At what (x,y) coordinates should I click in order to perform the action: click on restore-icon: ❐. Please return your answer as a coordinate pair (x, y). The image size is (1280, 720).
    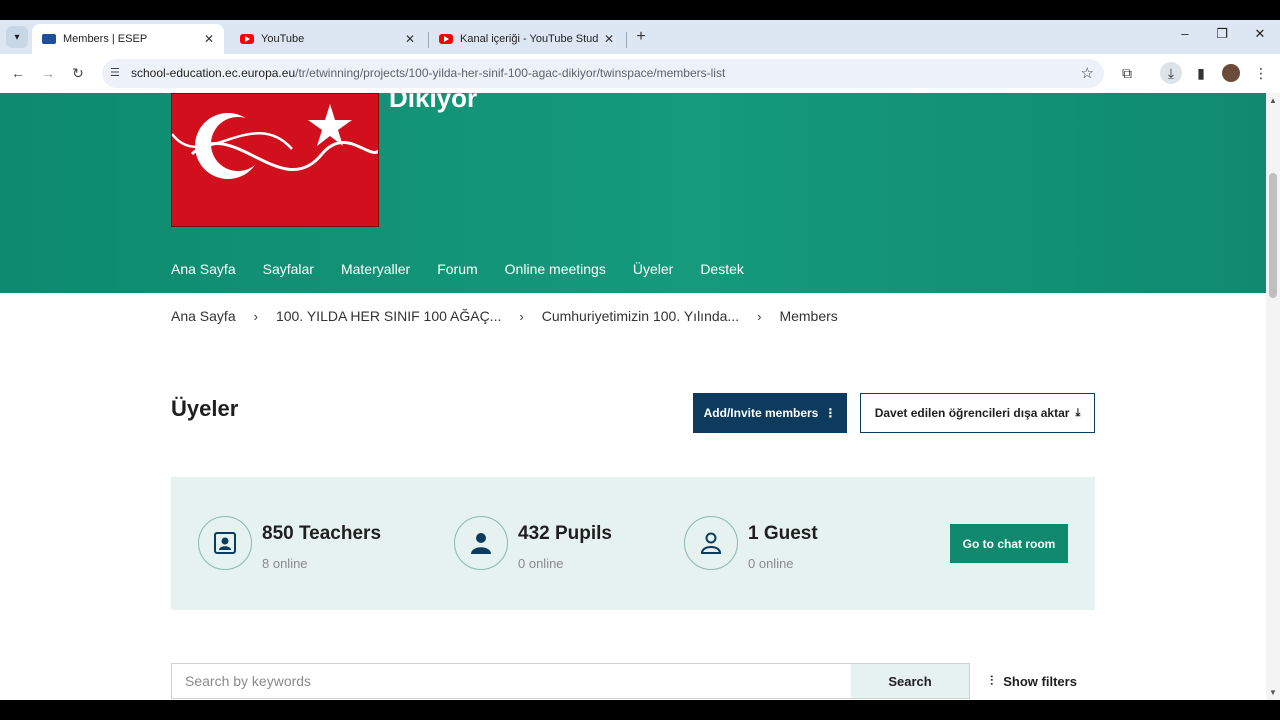
    Looking at the image, I should click on (1222, 34).